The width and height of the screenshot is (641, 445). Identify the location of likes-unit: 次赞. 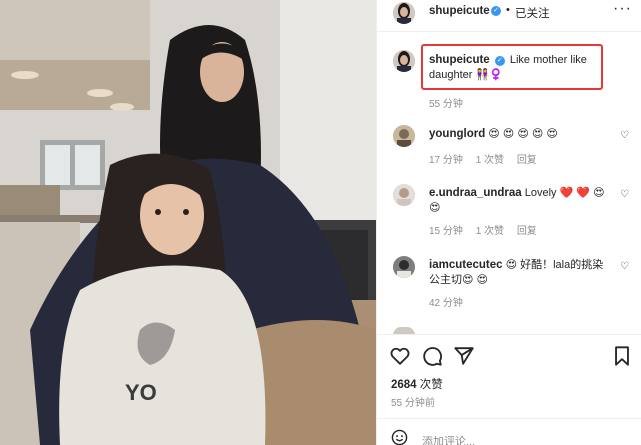
(431, 385).